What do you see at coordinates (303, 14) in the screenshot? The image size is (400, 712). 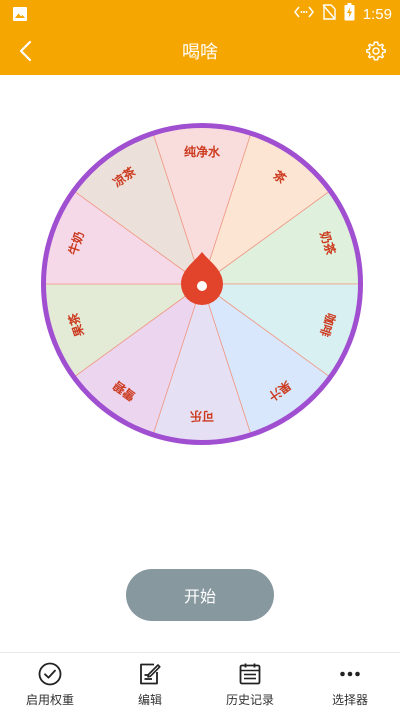 I see `code-icon` at bounding box center [303, 14].